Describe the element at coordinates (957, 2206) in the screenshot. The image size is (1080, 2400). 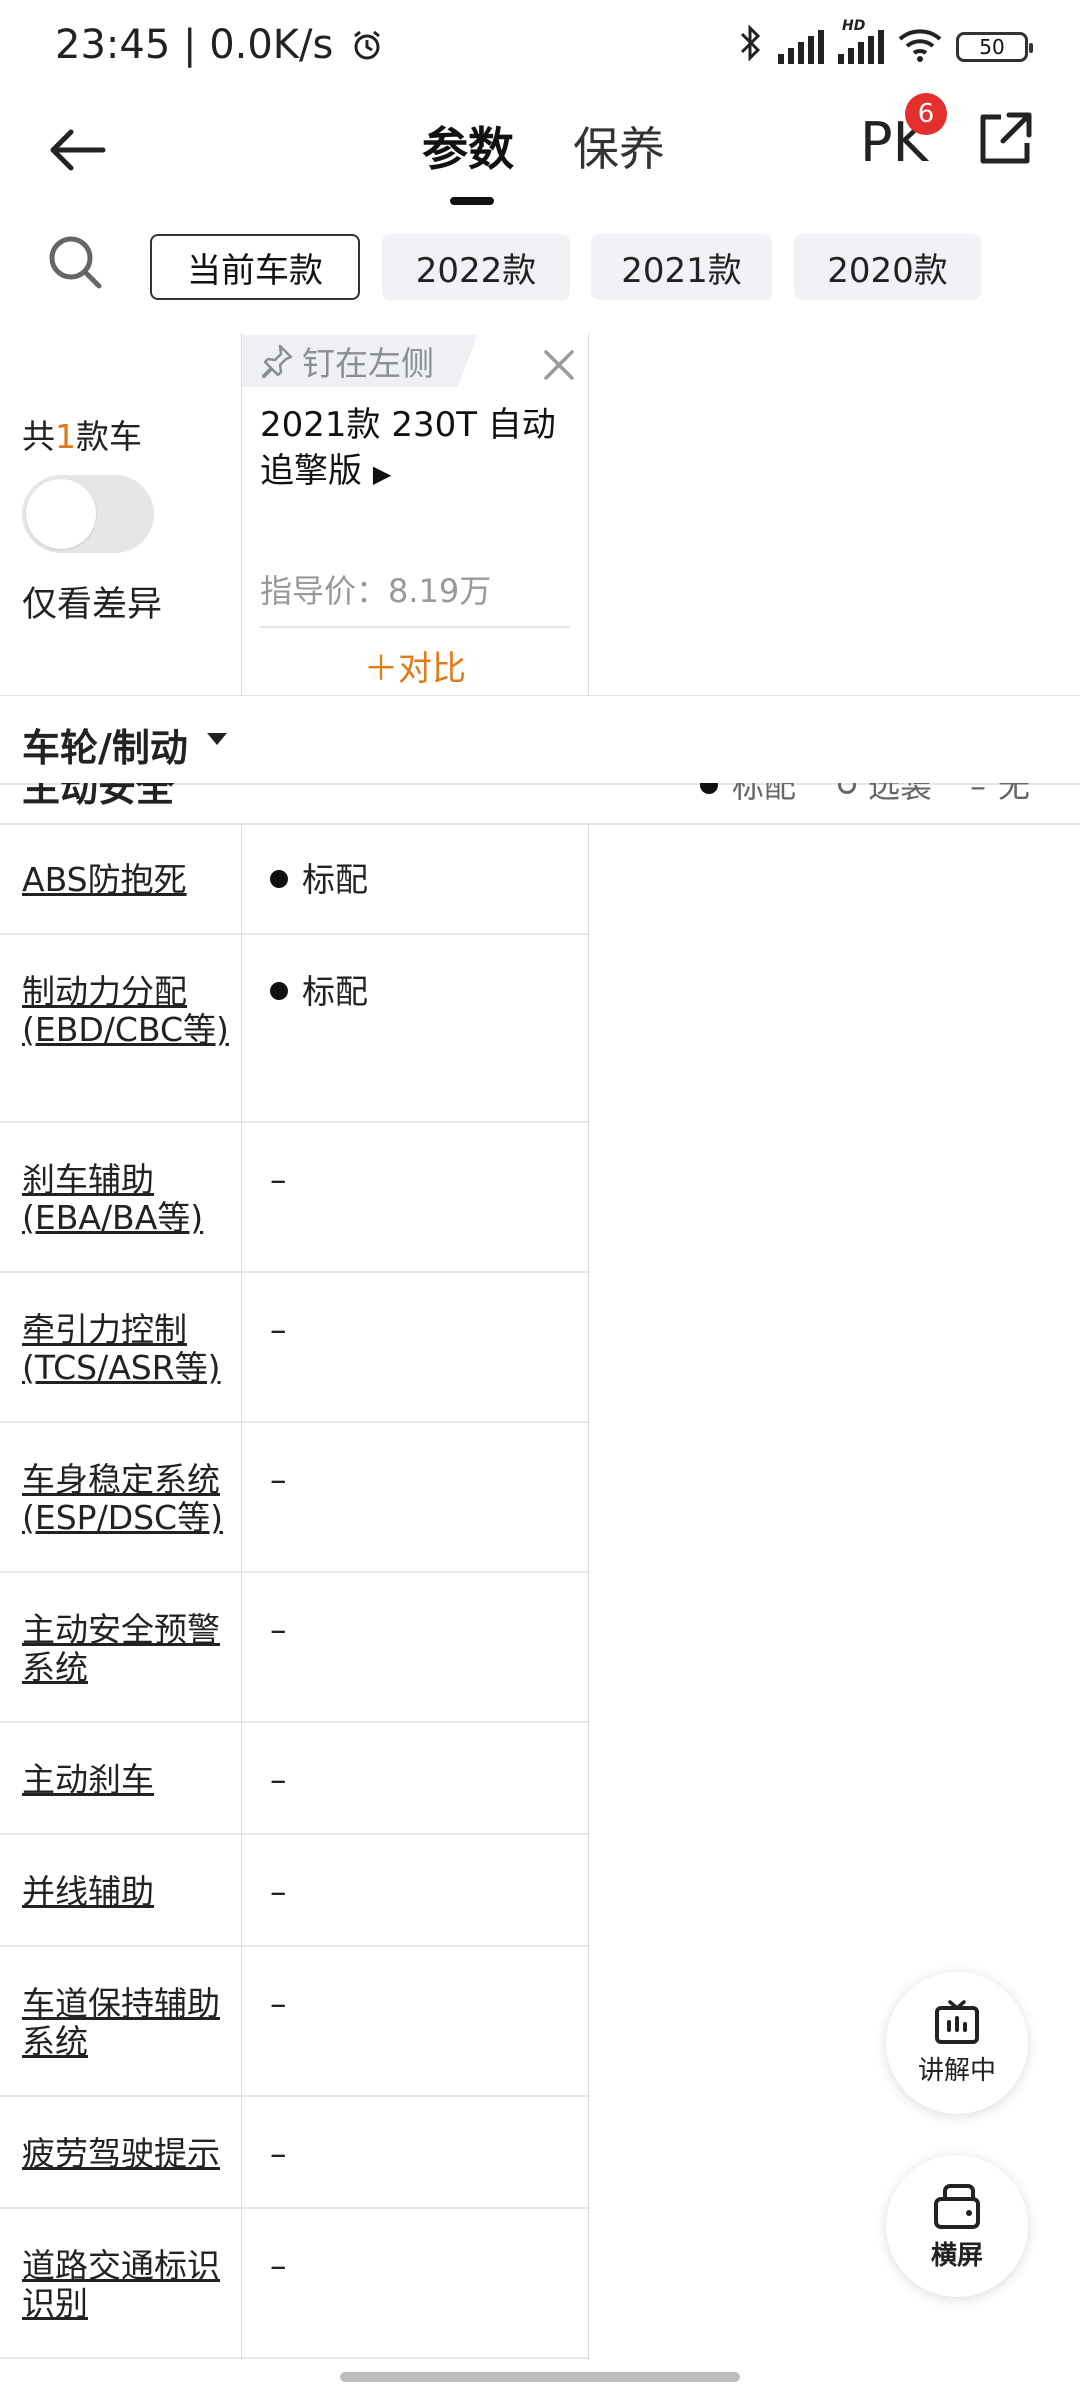
I see `rotate-screen-icon` at that location.